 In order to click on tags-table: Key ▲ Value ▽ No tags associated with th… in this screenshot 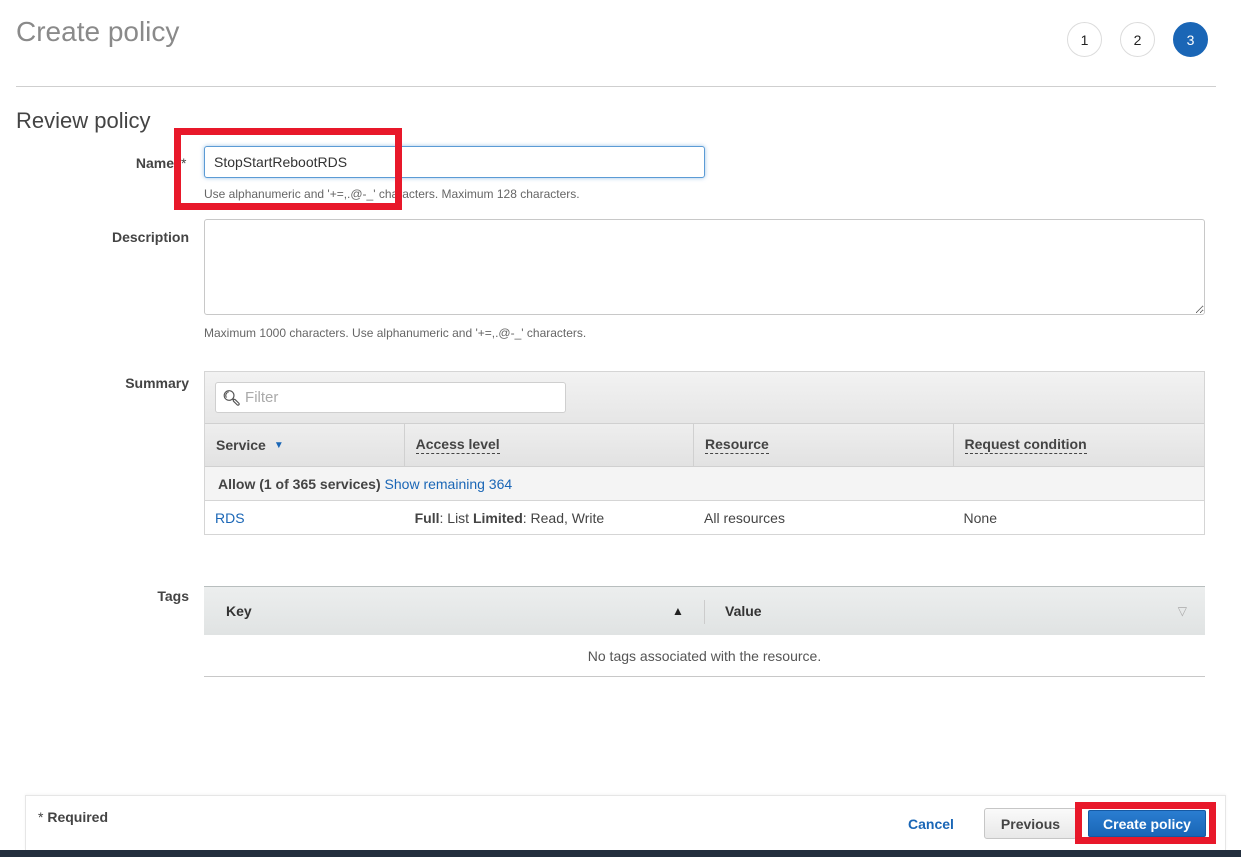, I will do `click(704, 631)`.